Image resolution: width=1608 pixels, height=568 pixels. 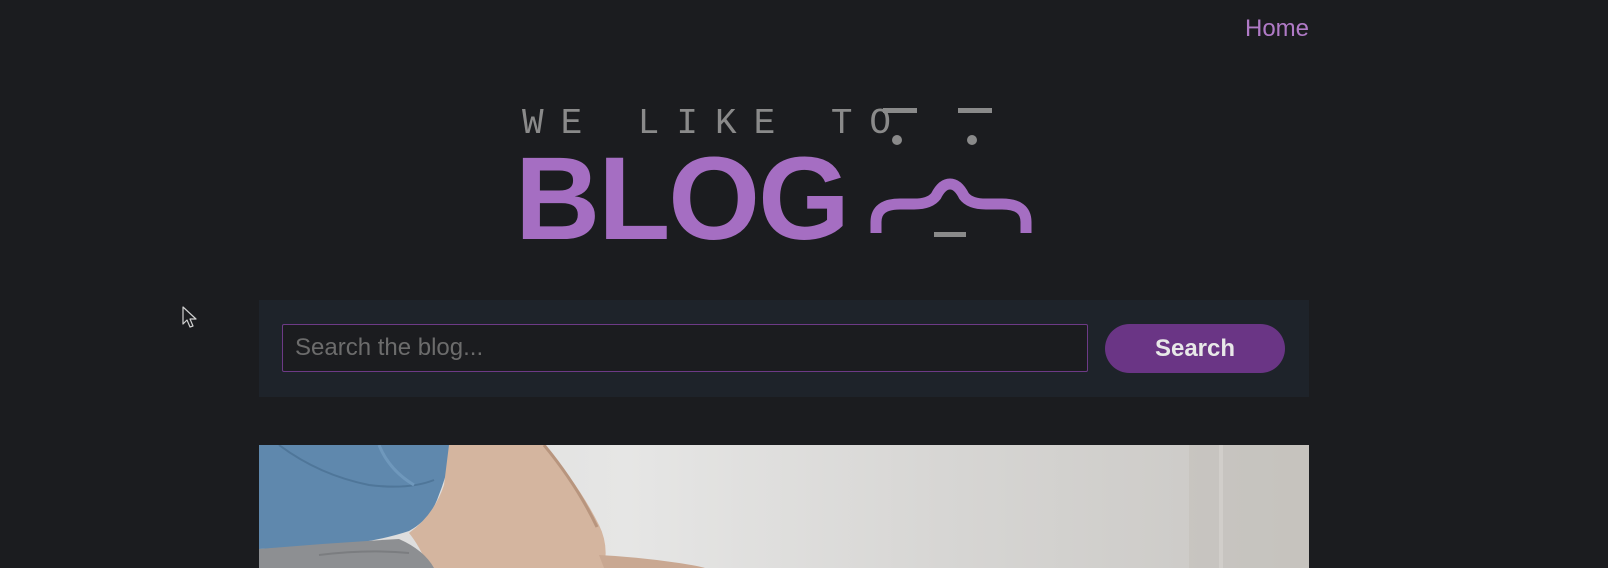 I want to click on logo-word: BLOG, so click(x=682, y=199).